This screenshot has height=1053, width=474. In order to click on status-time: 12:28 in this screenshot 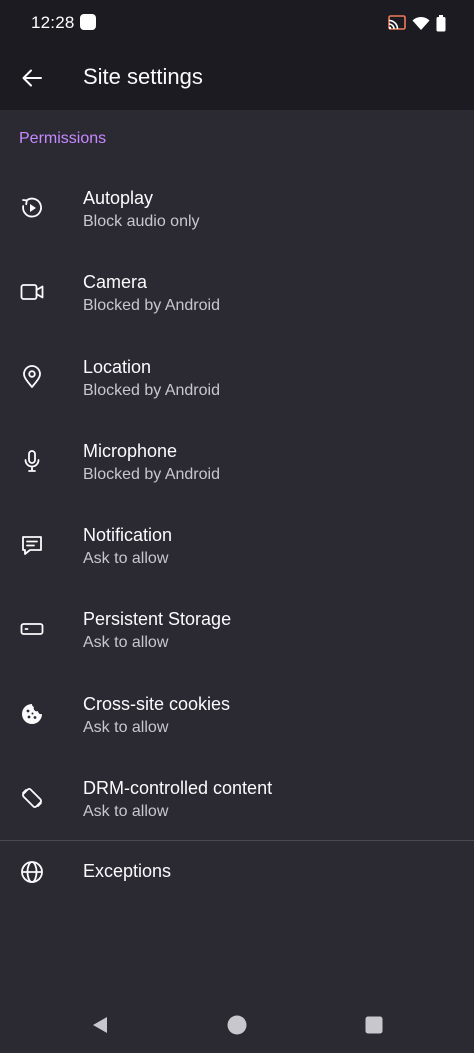, I will do `click(53, 22)`.